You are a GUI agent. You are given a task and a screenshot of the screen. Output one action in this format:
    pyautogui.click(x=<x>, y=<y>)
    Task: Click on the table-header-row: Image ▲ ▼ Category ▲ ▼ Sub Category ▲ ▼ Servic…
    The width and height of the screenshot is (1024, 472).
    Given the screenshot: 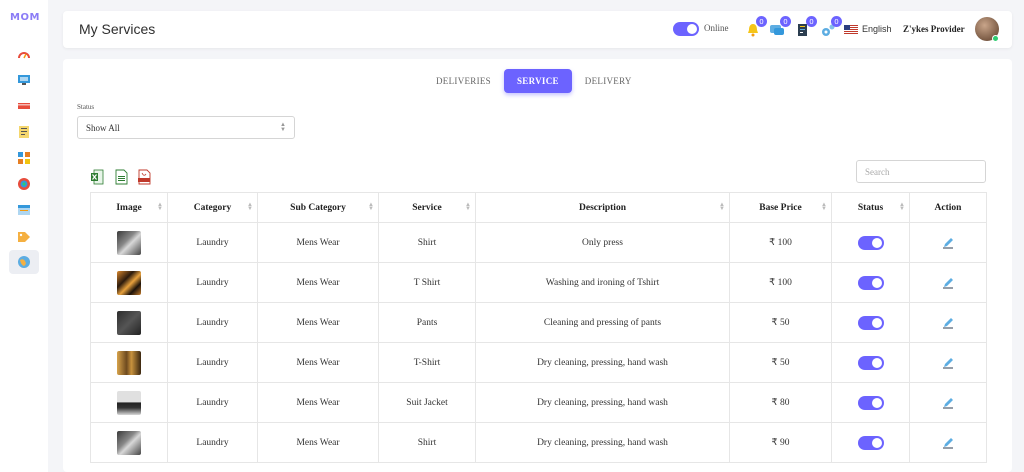 What is the action you would take?
    pyautogui.click(x=538, y=207)
    